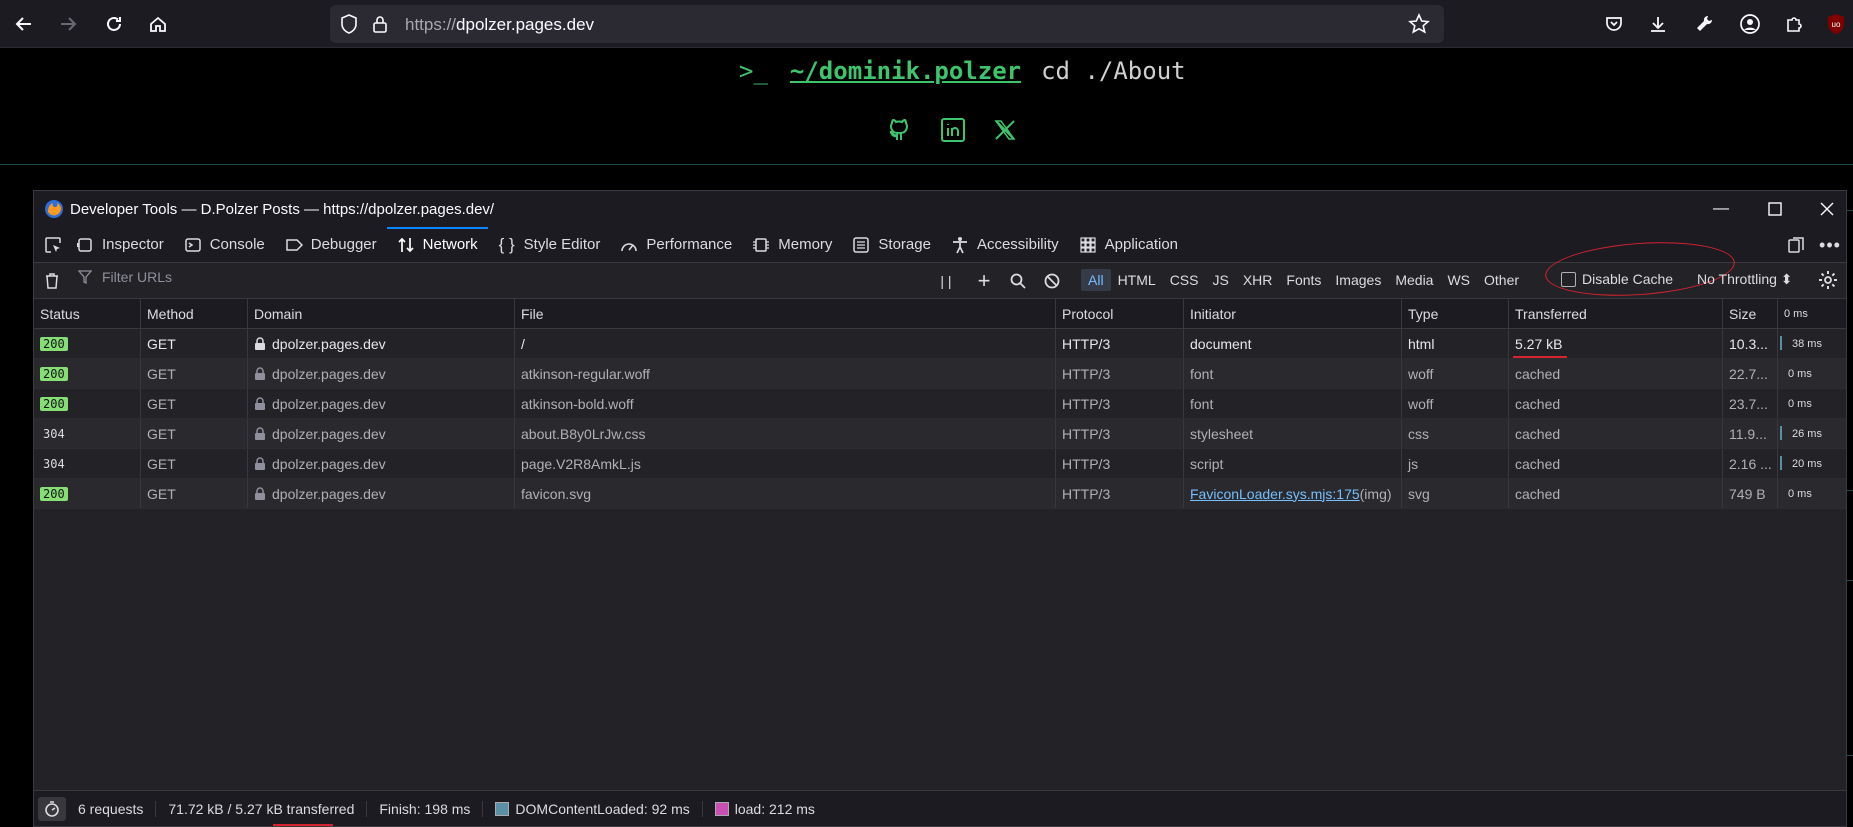 This screenshot has height=827, width=1853. What do you see at coordinates (54, 463) in the screenshot?
I see `status-badge: 304` at bounding box center [54, 463].